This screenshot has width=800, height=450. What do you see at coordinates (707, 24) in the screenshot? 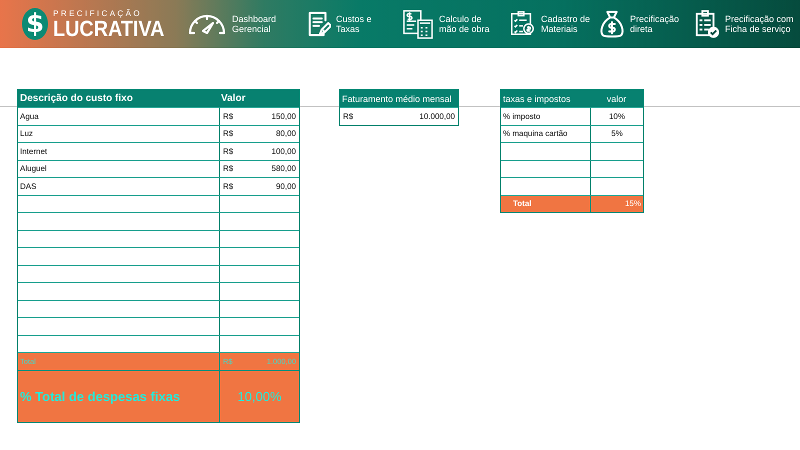
I see `clipboard-check-icon` at bounding box center [707, 24].